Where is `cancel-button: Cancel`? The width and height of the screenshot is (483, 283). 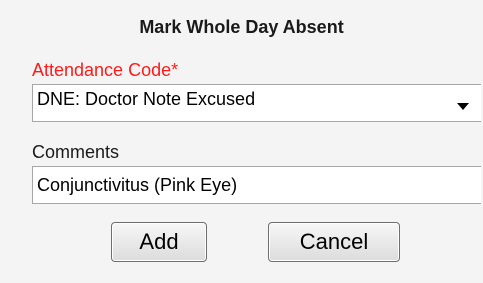 cancel-button: Cancel is located at coordinates (334, 242).